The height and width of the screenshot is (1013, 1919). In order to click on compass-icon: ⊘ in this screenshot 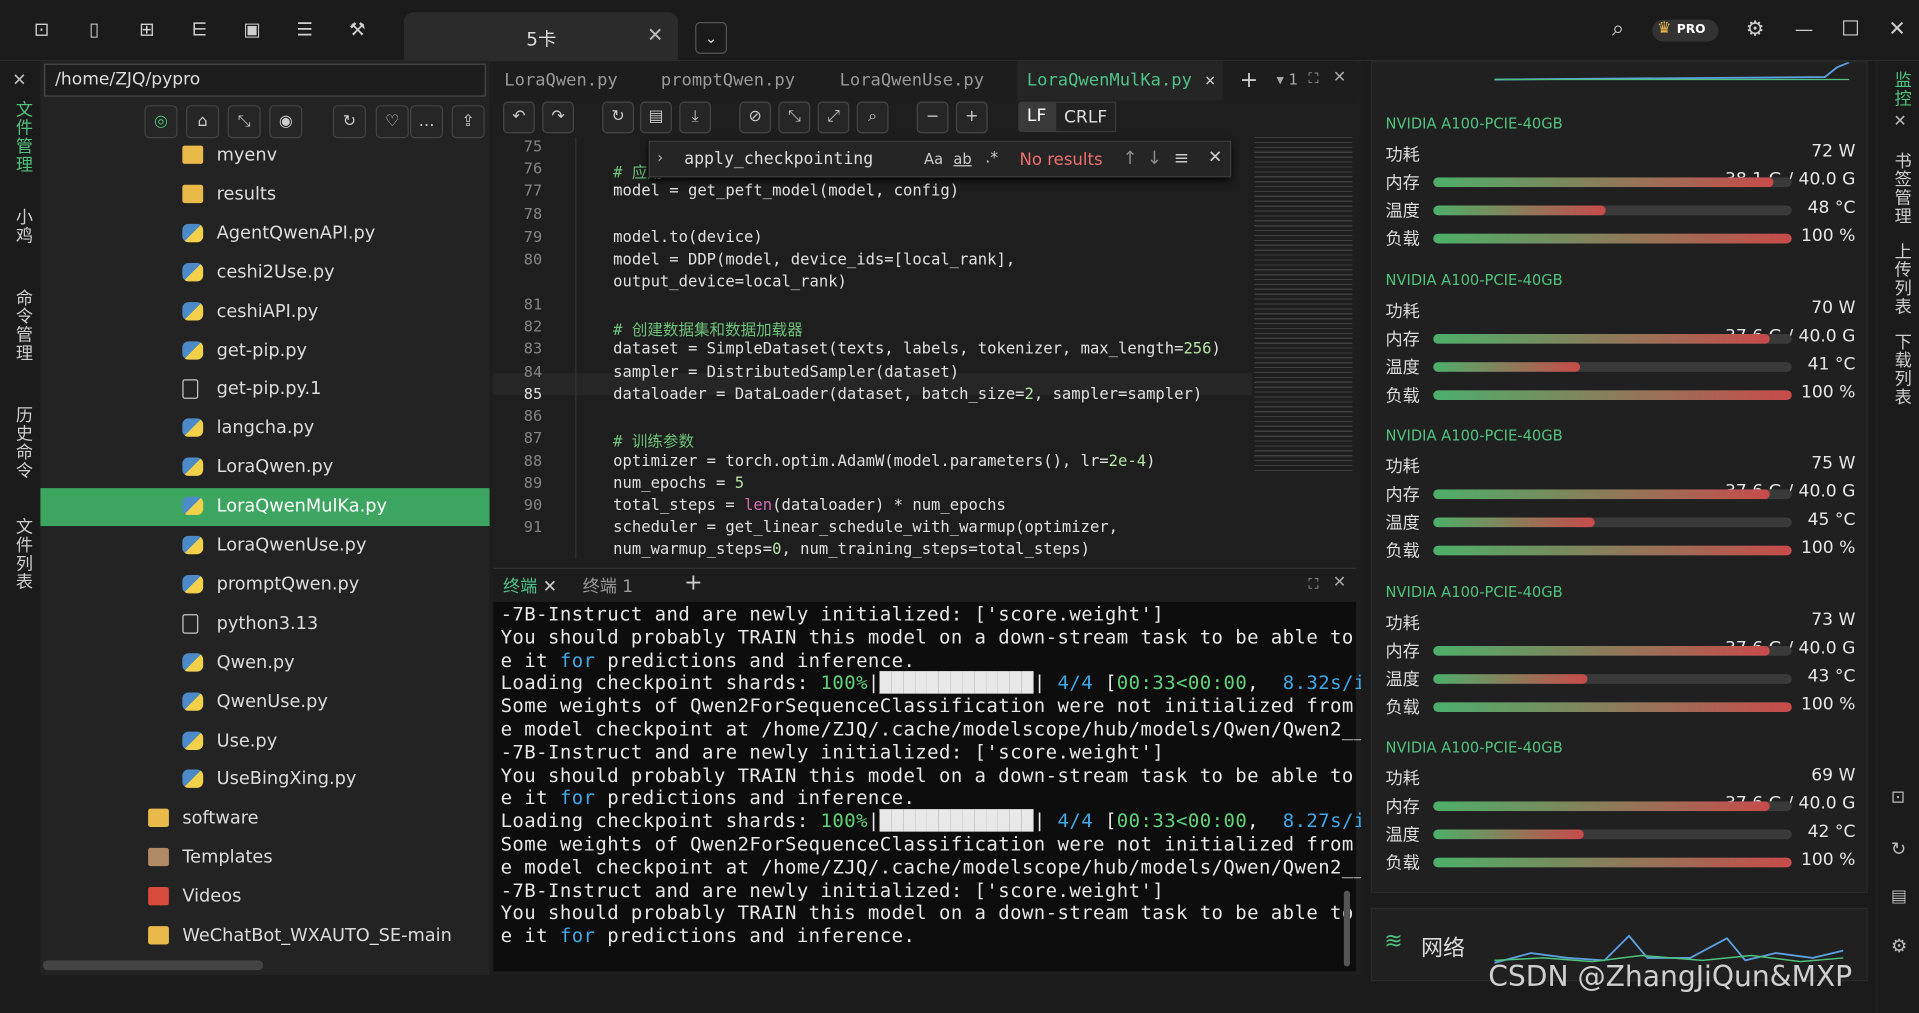, I will do `click(755, 117)`.